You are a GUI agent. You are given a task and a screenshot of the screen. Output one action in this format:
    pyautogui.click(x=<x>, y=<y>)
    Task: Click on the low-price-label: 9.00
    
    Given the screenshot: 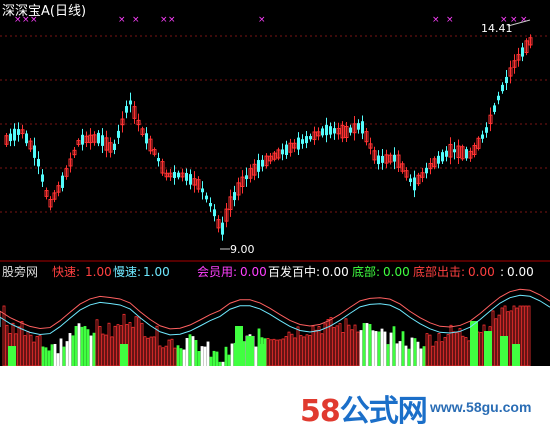 What is the action you would take?
    pyautogui.click(x=237, y=249)
    